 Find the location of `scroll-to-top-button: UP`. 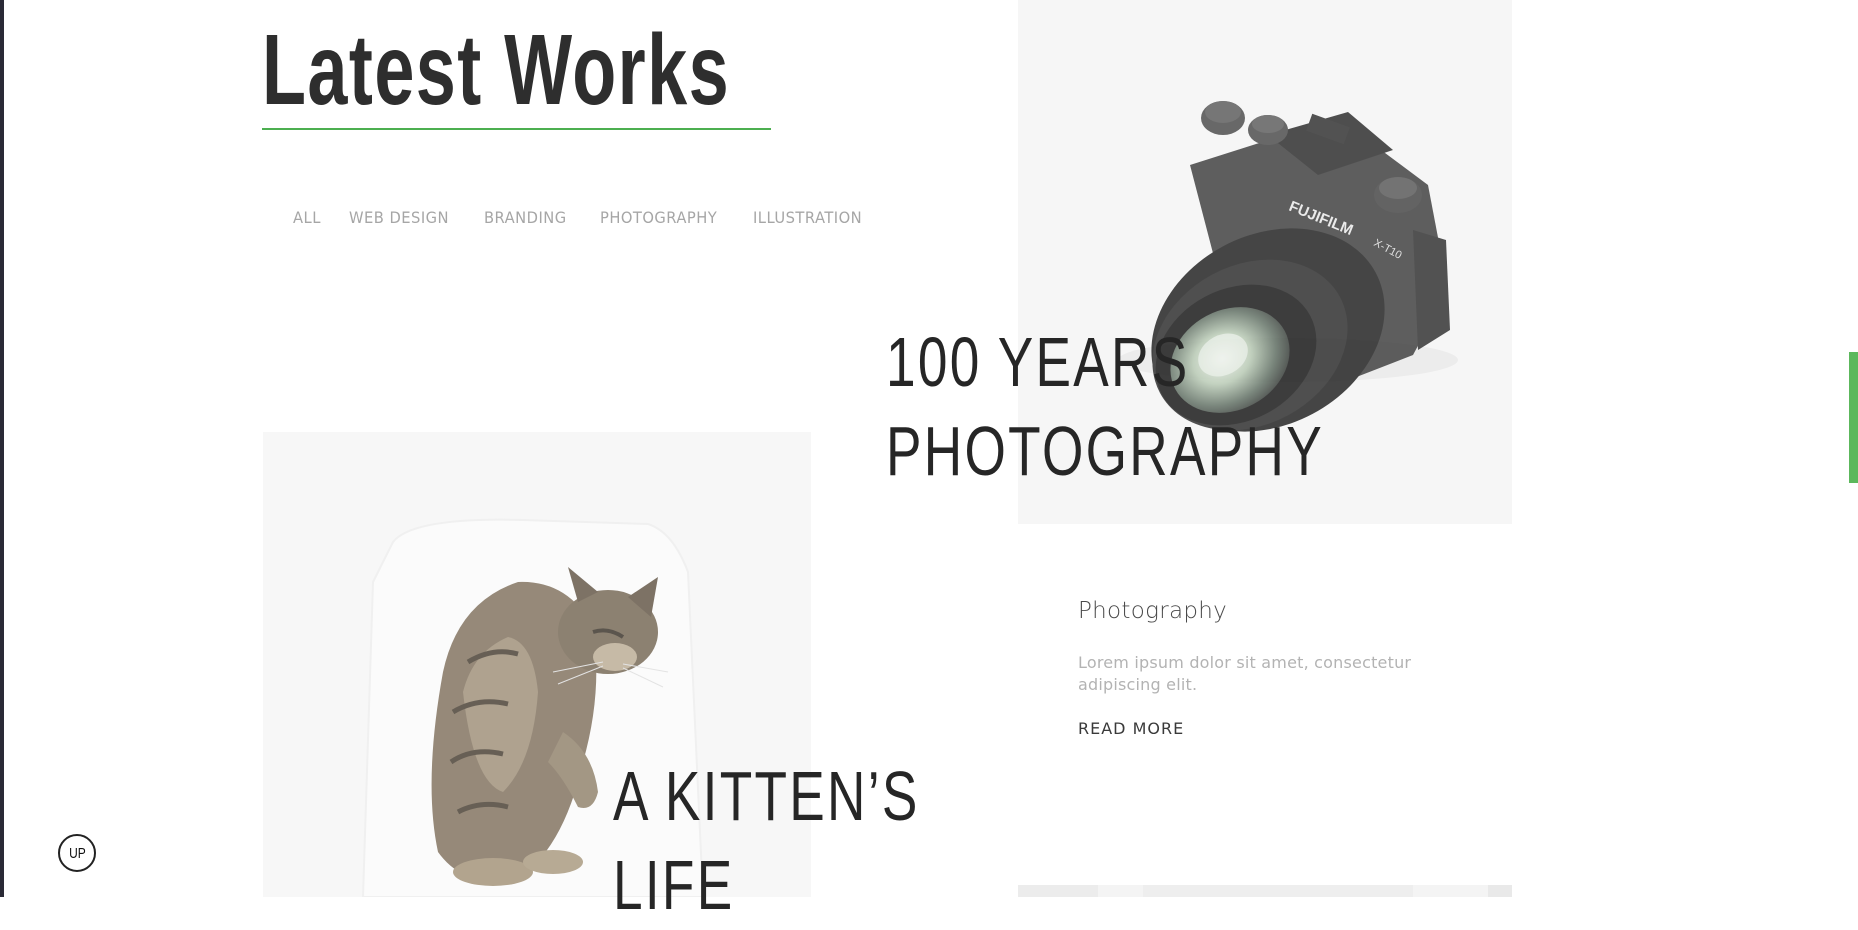

scroll-to-top-button: UP is located at coordinates (77, 853).